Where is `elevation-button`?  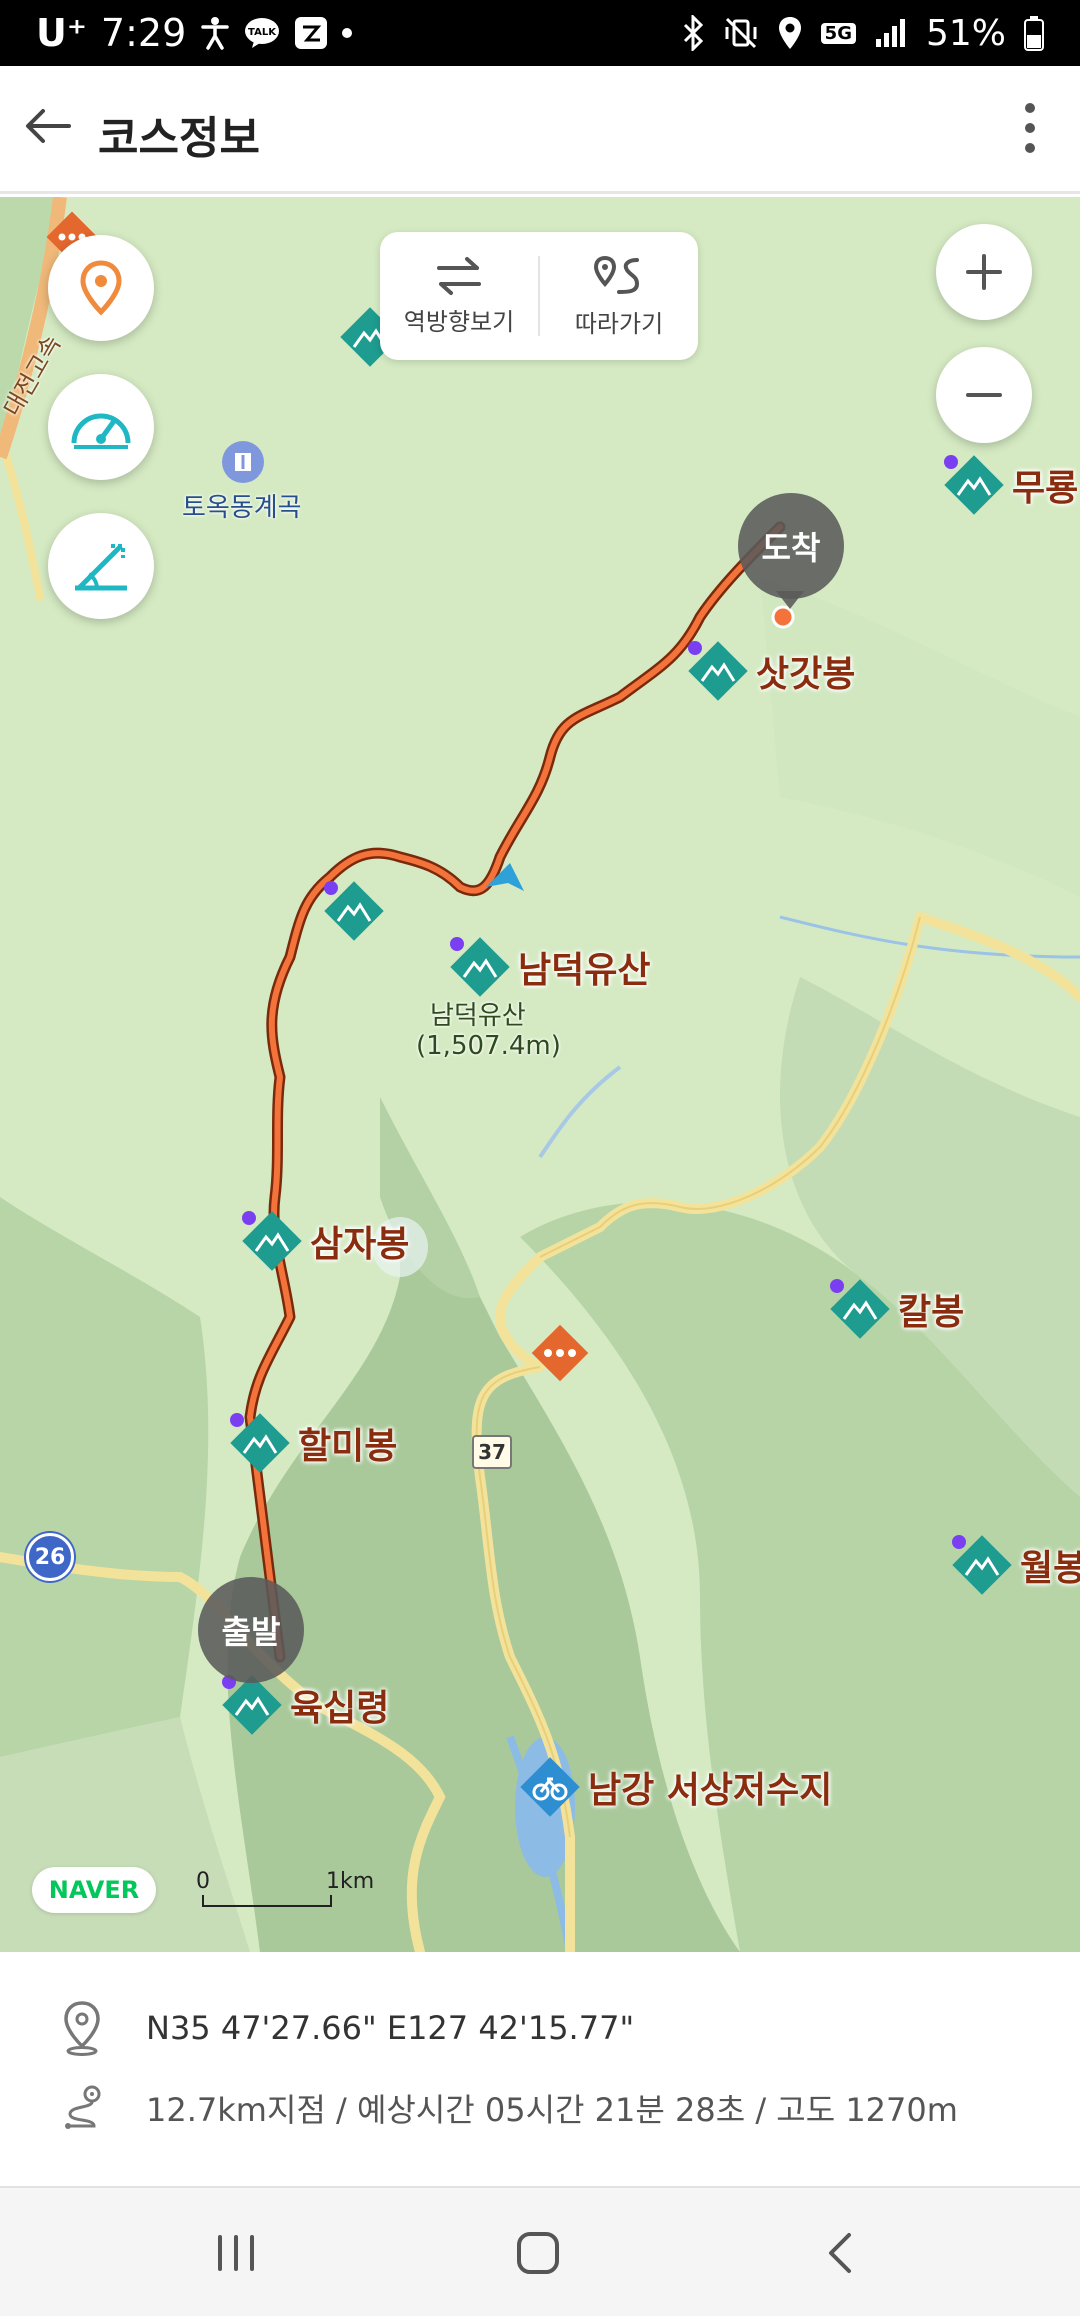
elevation-button is located at coordinates (101, 566).